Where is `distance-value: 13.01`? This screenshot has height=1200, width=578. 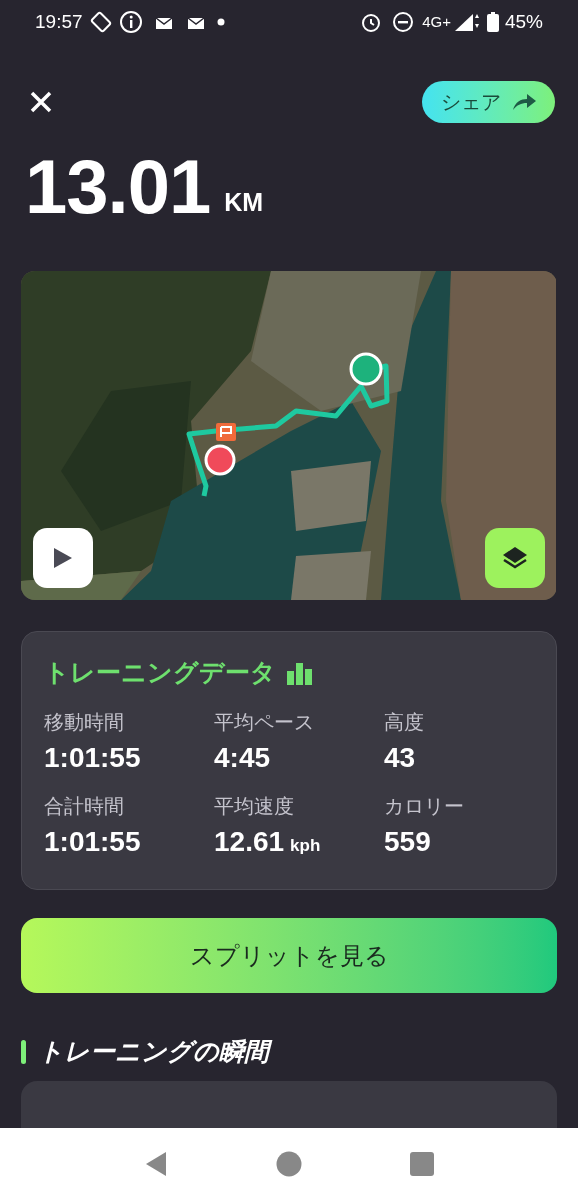
distance-value: 13.01 is located at coordinates (118, 187).